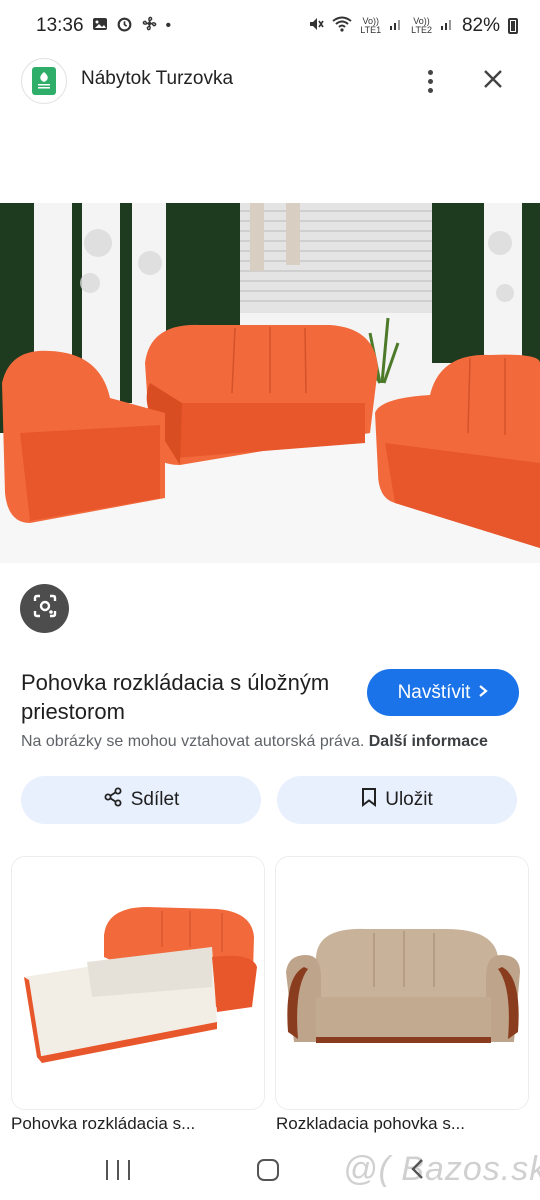 The height and width of the screenshot is (1200, 540). I want to click on close-icon, so click(493, 81).